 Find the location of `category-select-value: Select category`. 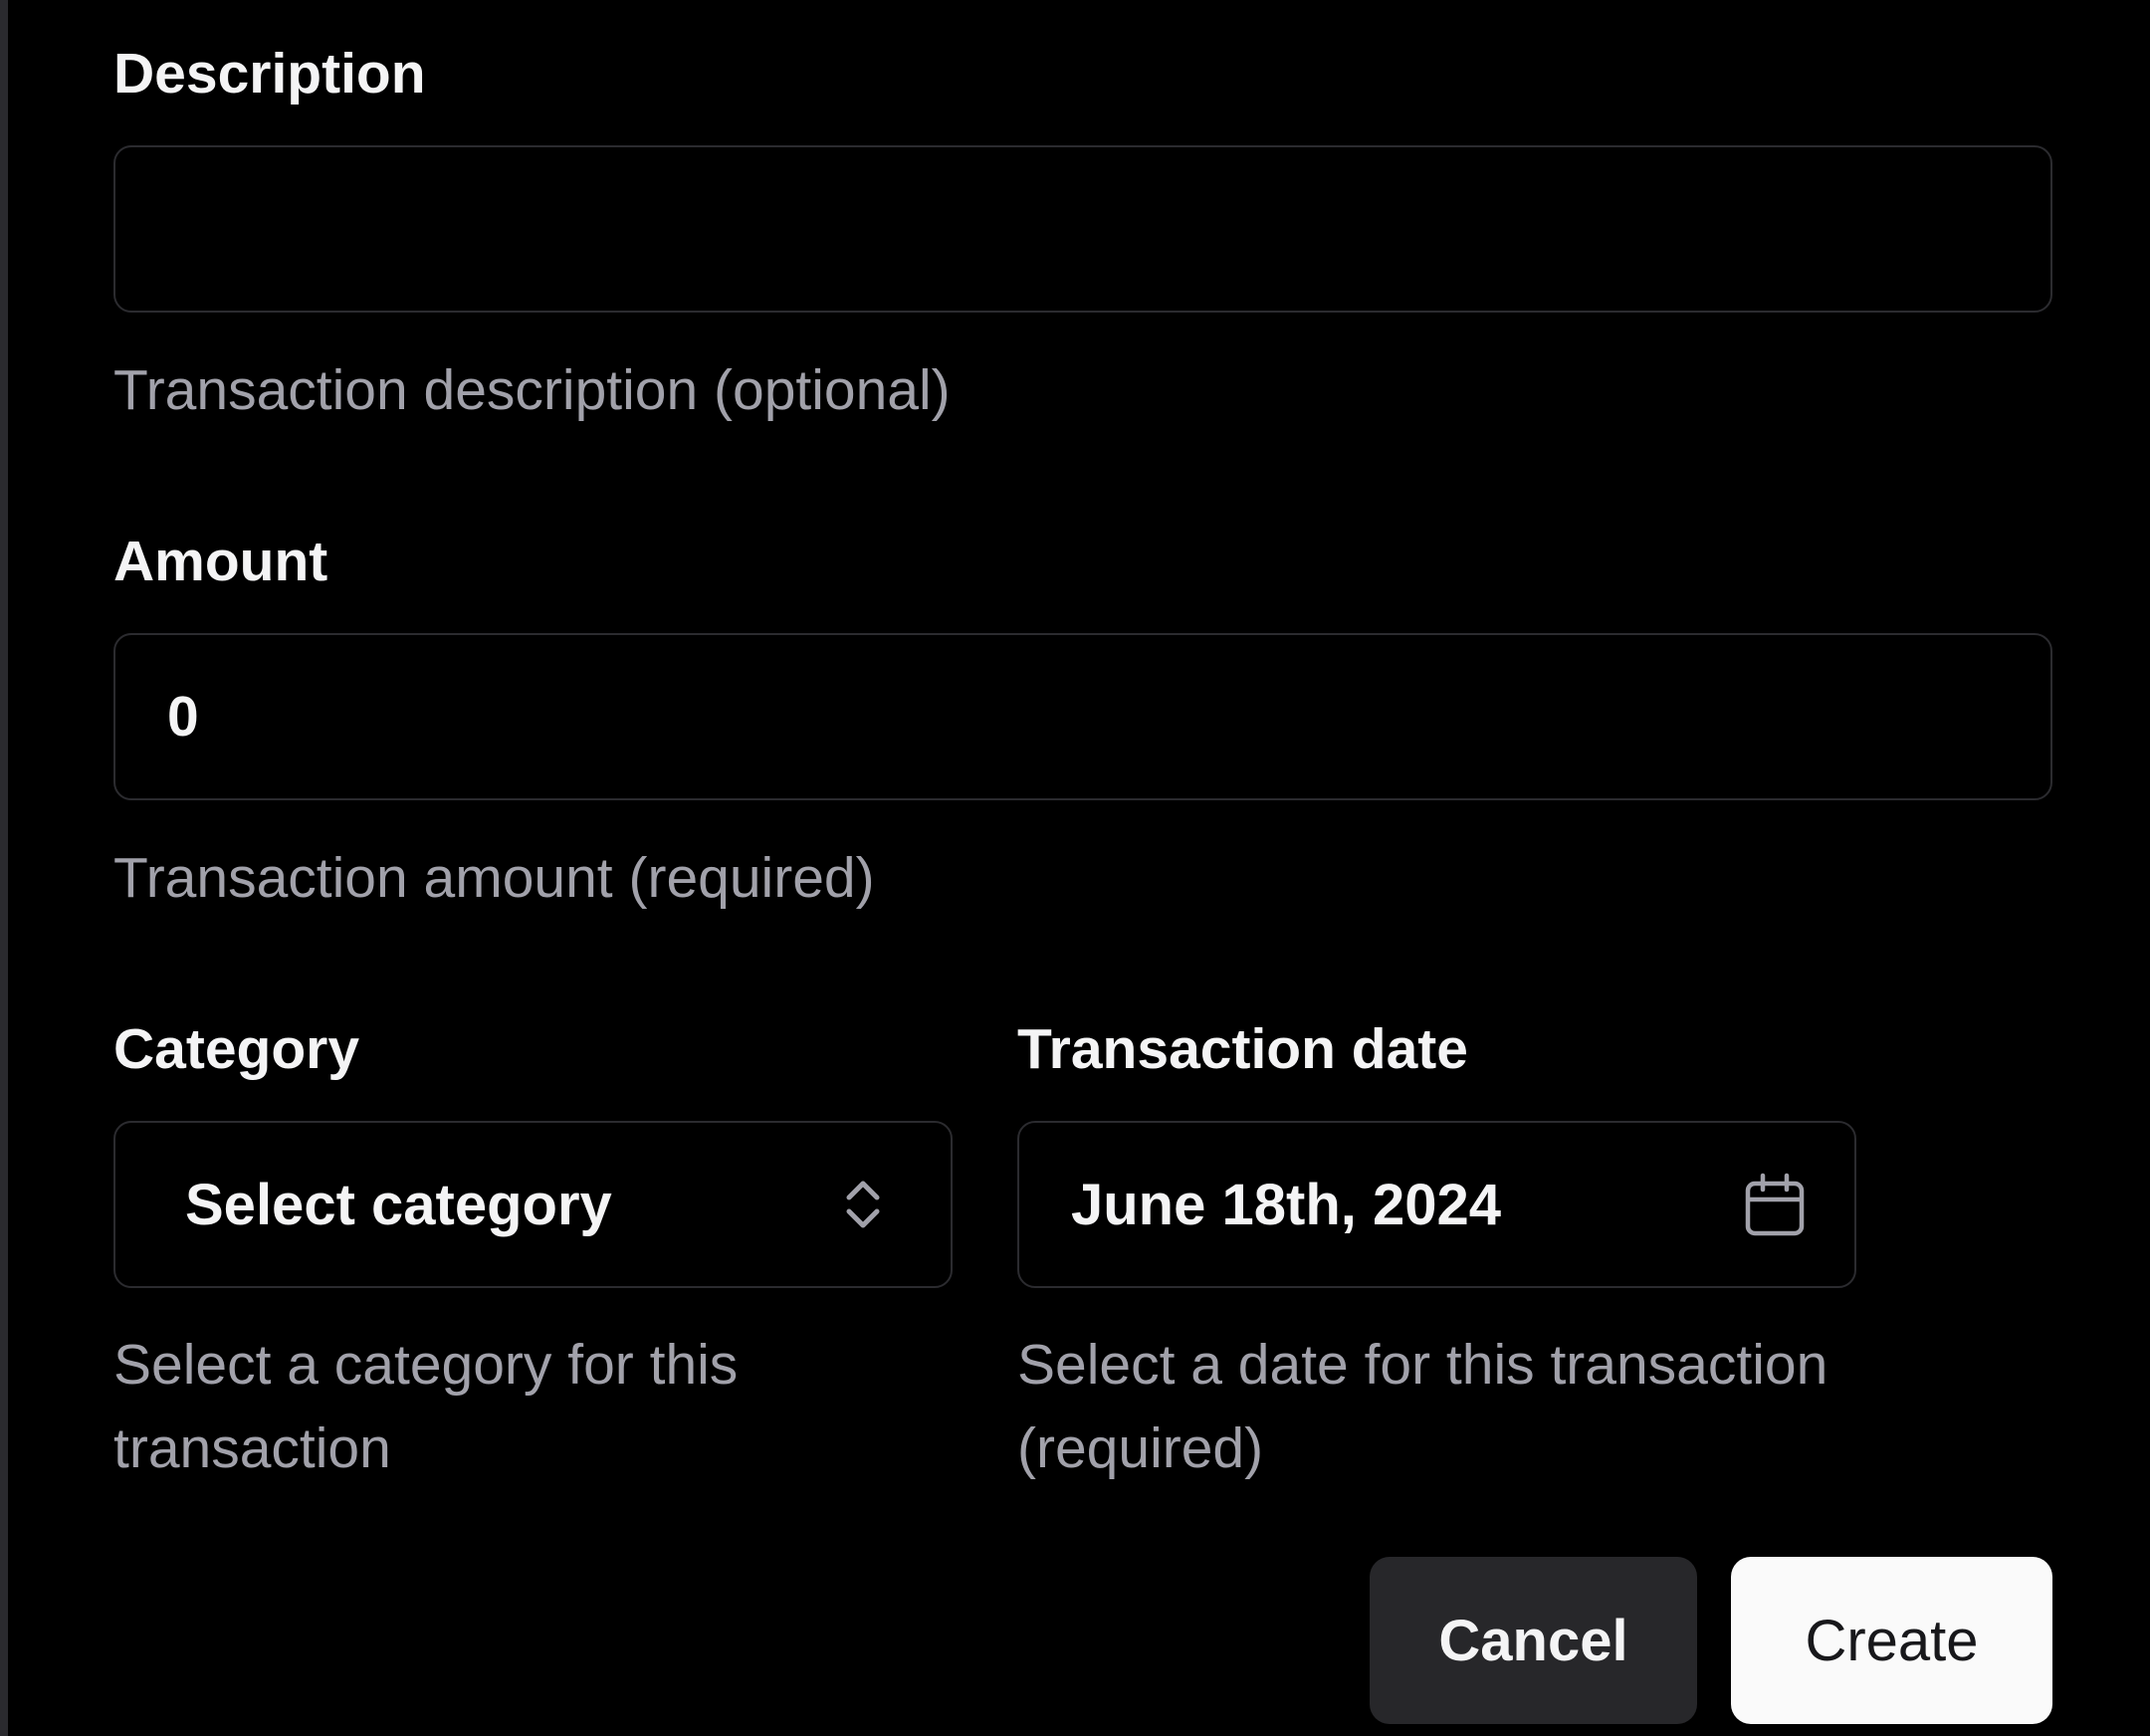

category-select-value: Select category is located at coordinates (399, 1205).